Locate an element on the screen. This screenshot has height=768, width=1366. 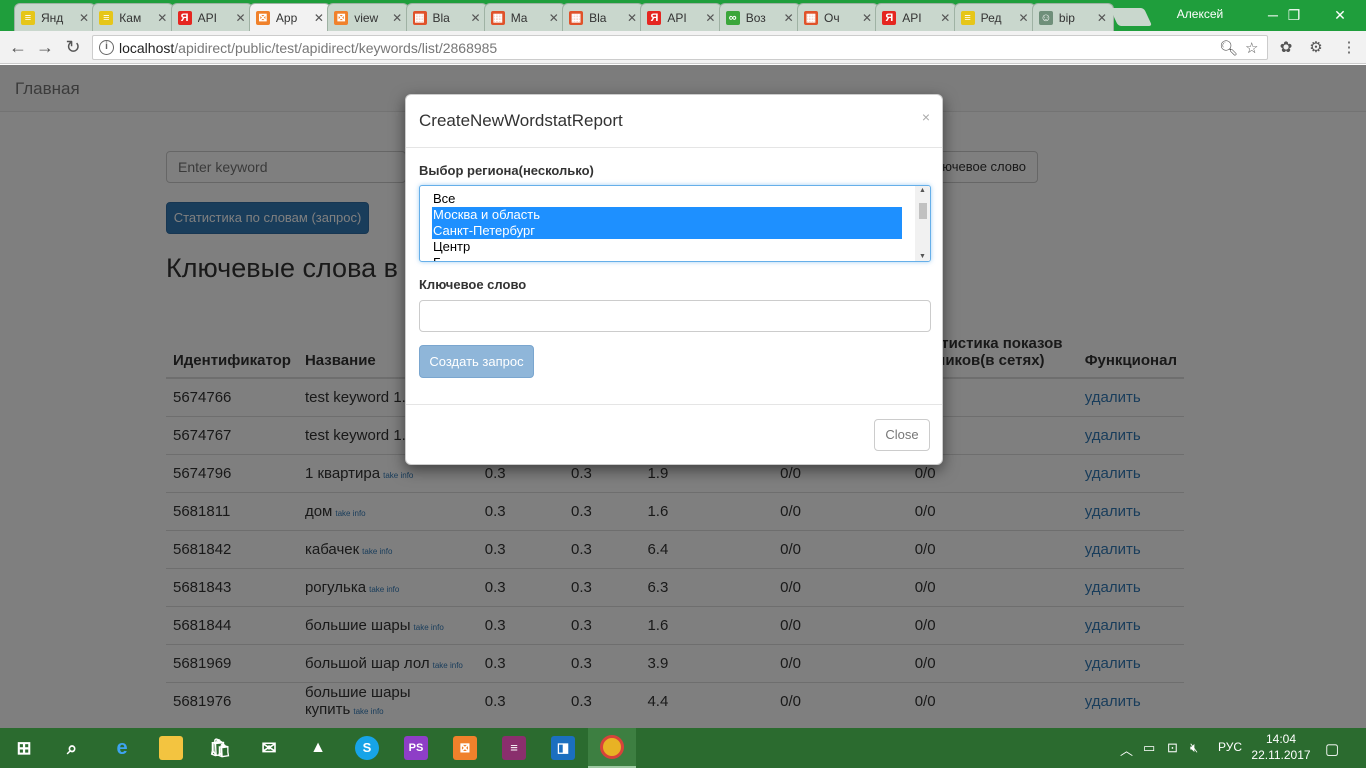
bookmark-star-icon: ☆ is located at coordinates (1251, 48).